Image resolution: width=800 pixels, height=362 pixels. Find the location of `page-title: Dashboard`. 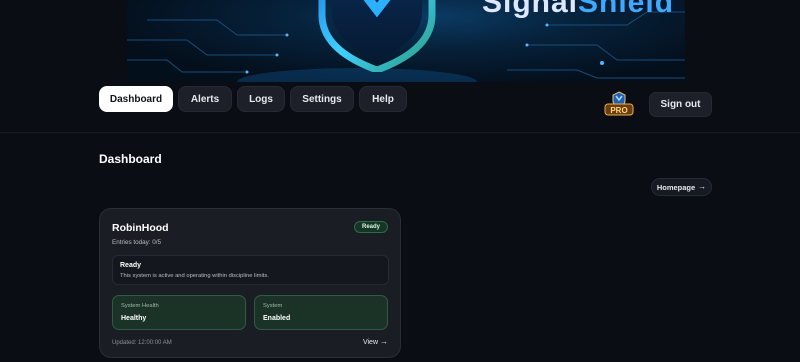

page-title: Dashboard is located at coordinates (130, 159).